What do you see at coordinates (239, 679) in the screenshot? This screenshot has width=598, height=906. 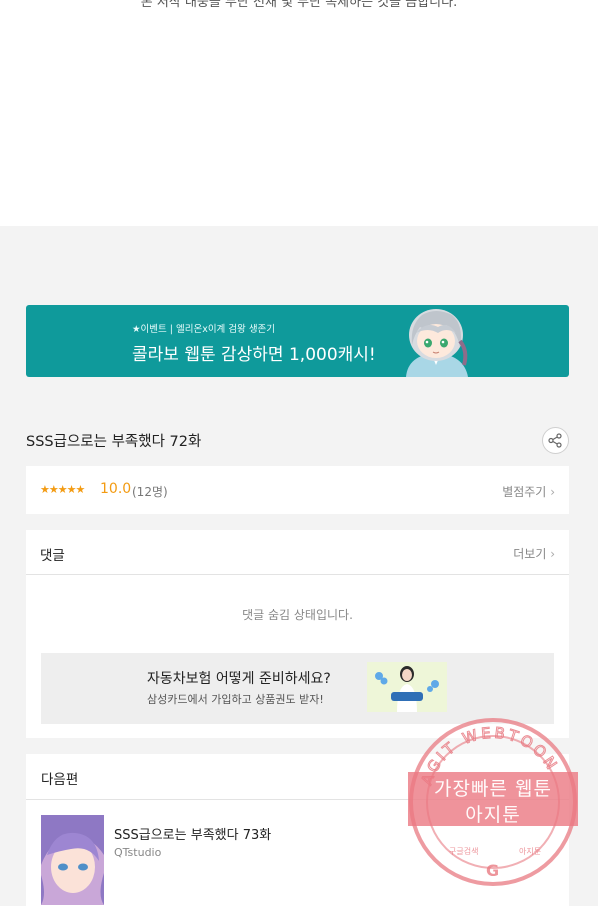 I see `ad-title: 자동차보험 어떻게 준비하세요?` at bounding box center [239, 679].